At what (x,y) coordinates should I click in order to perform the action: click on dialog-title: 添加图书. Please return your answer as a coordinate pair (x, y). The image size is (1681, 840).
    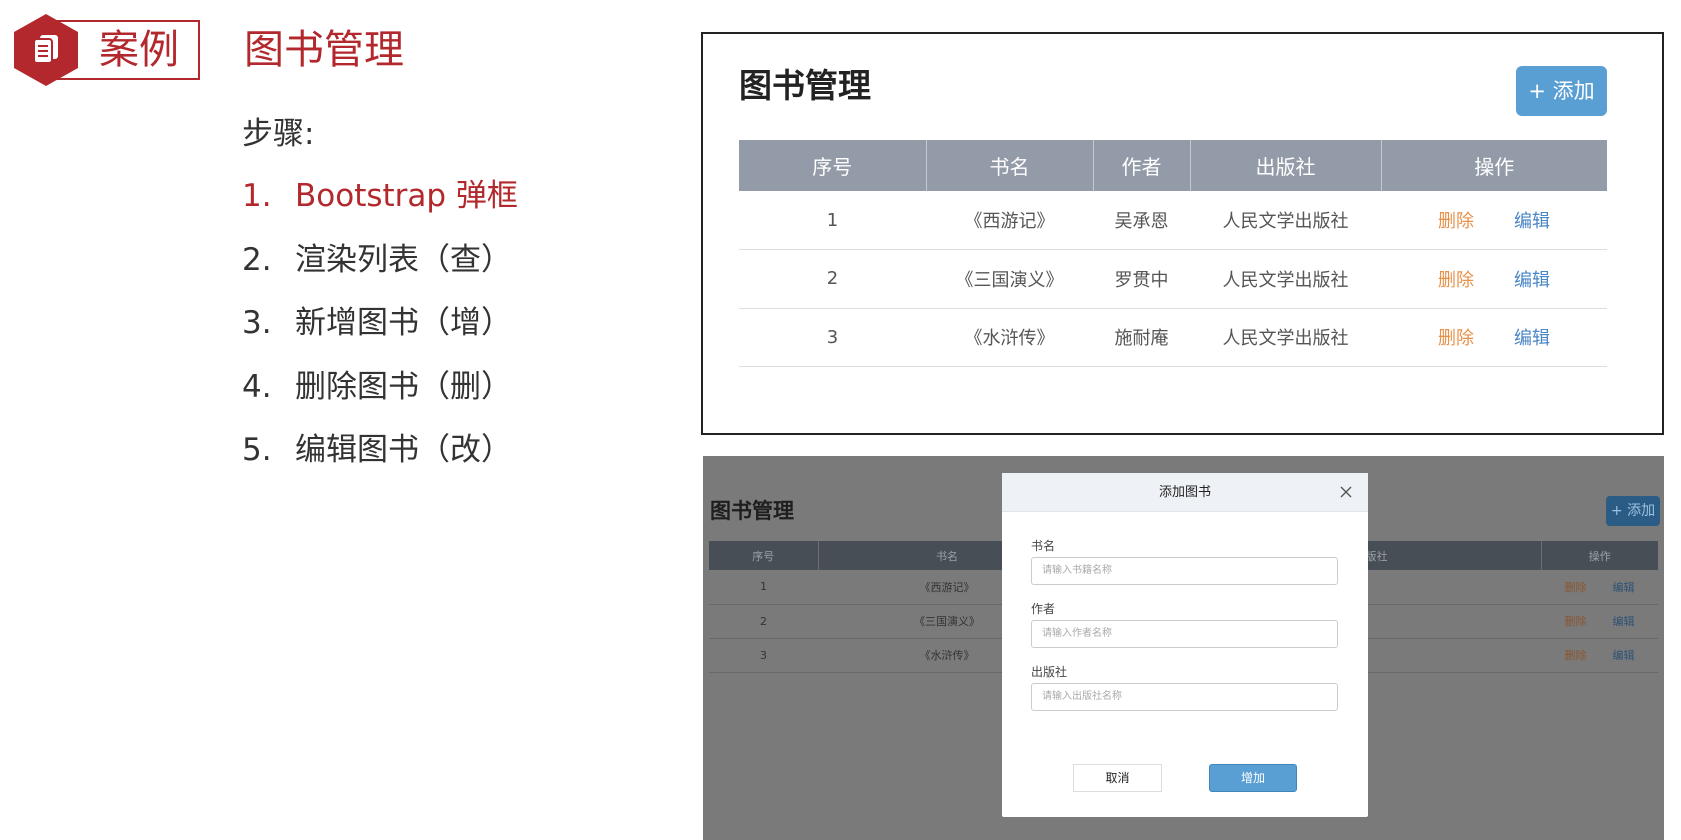
    Looking at the image, I should click on (1184, 492).